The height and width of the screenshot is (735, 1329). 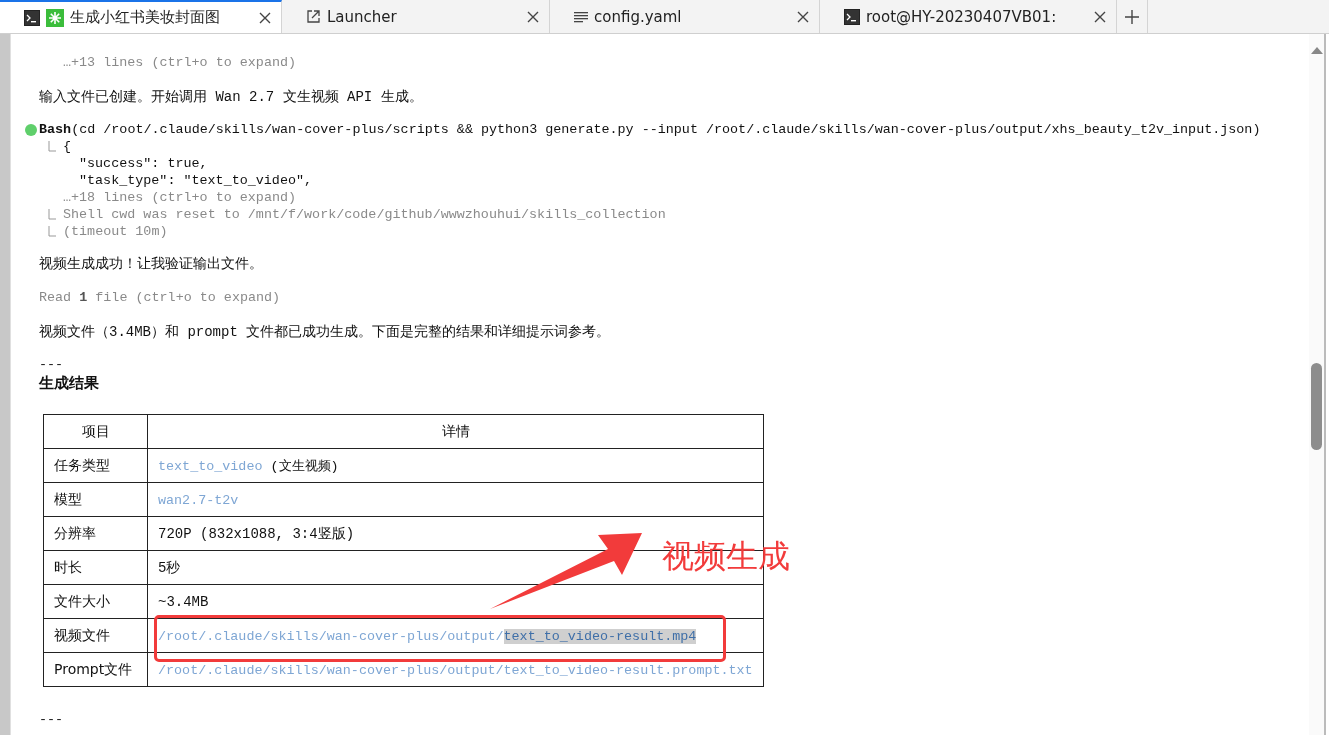 I want to click on collapsed-note: Read 1 file (ctrl+o to expand), so click(x=160, y=298).